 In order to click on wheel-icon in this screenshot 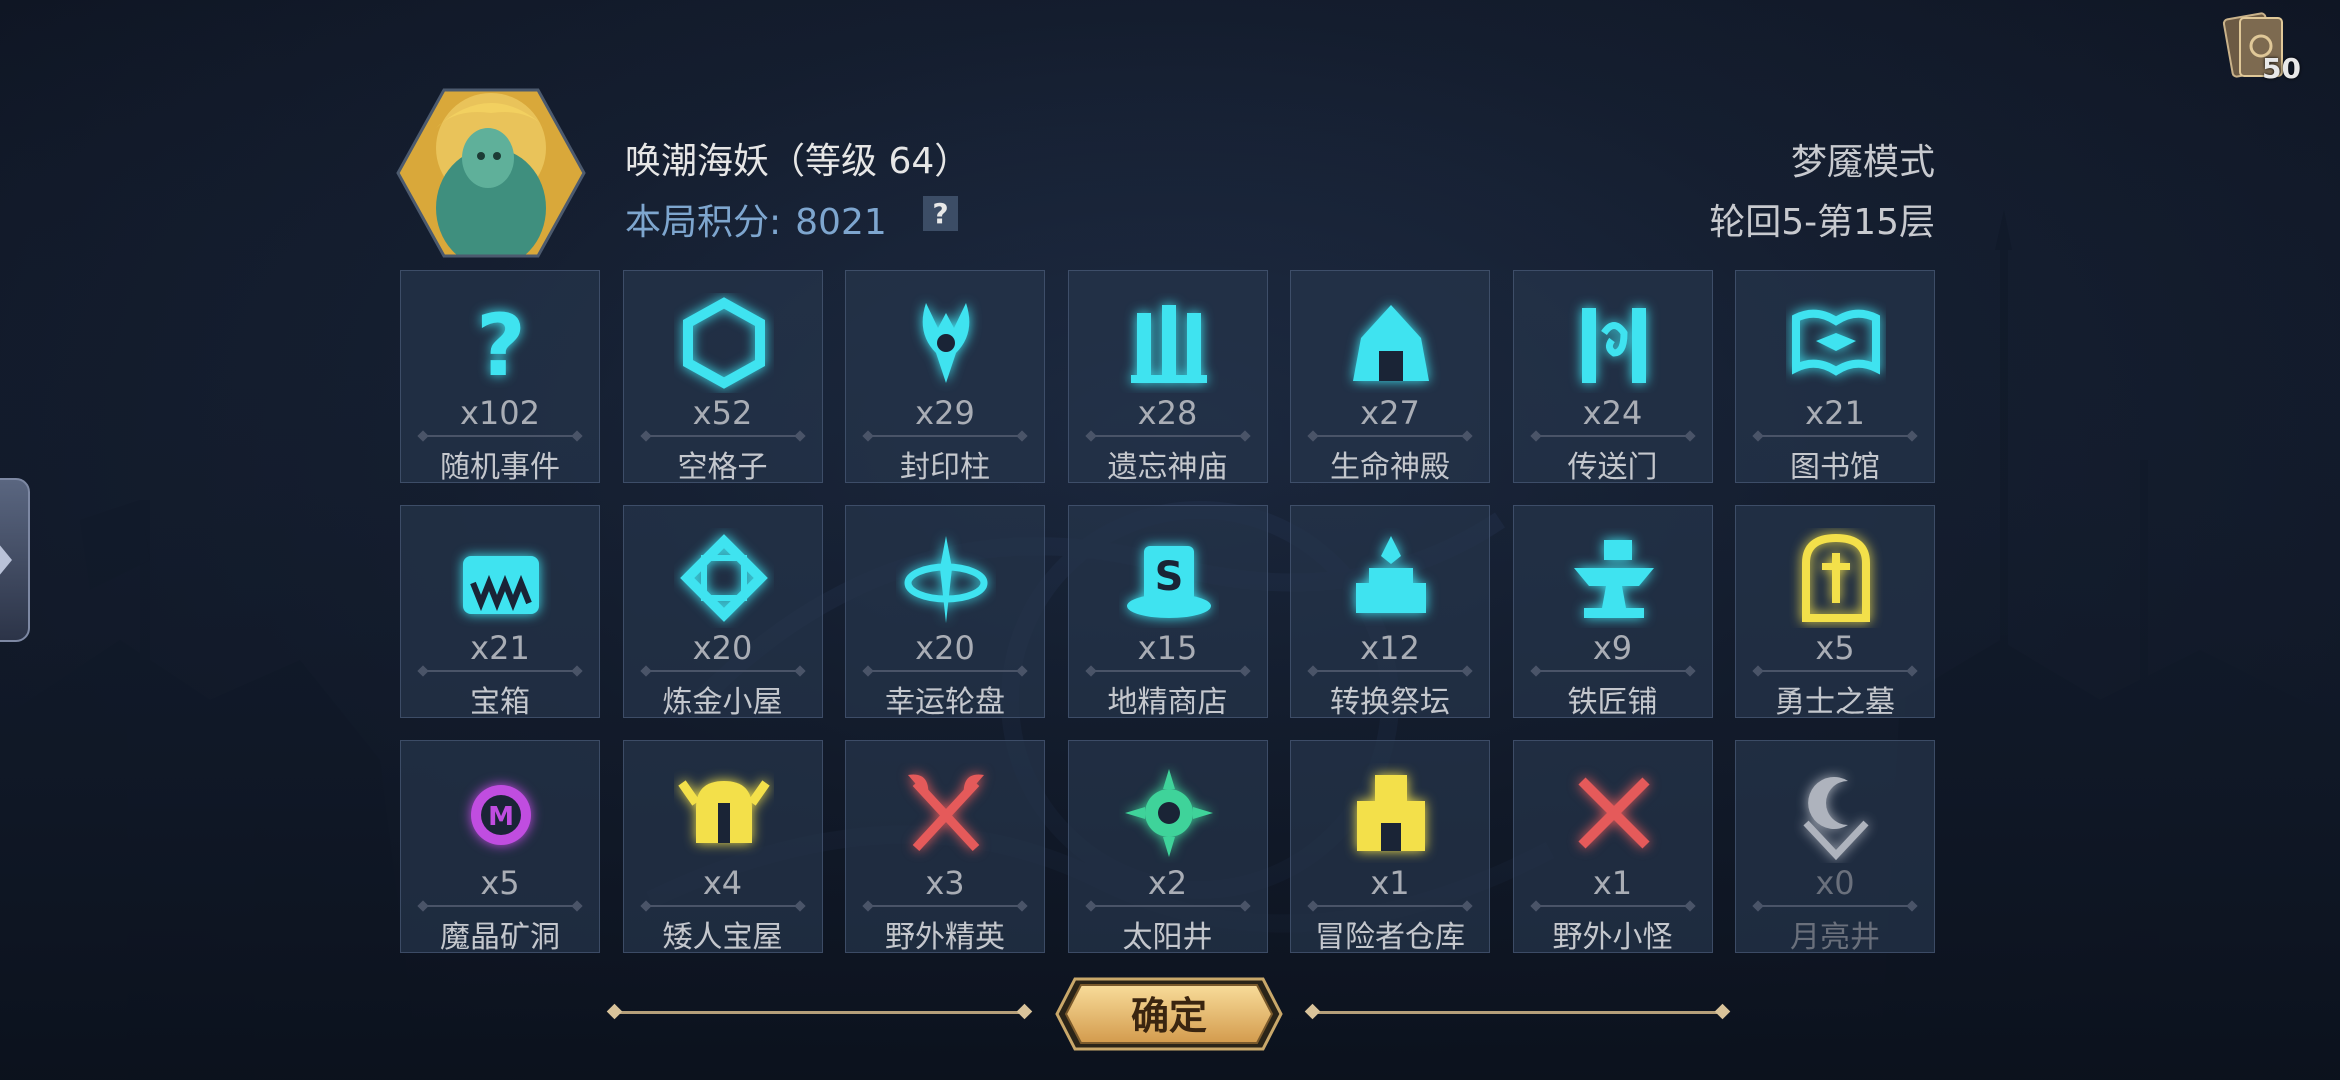, I will do `click(946, 579)`.